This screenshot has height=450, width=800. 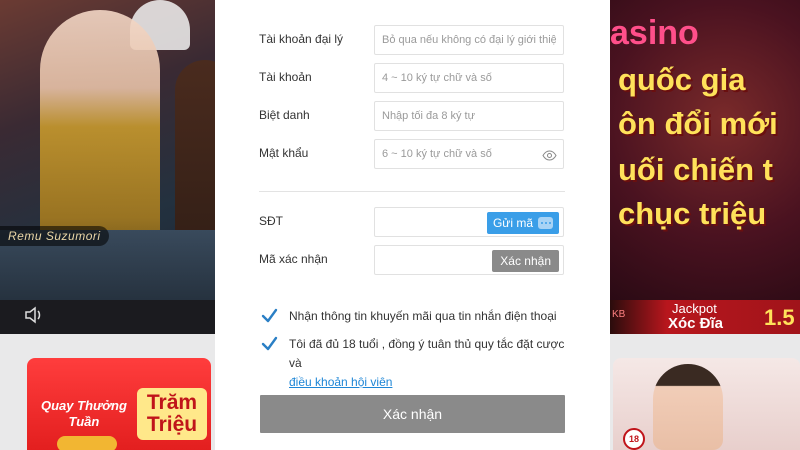 What do you see at coordinates (696, 323) in the screenshot?
I see `jackpot-game: Xóc Đĩa` at bounding box center [696, 323].